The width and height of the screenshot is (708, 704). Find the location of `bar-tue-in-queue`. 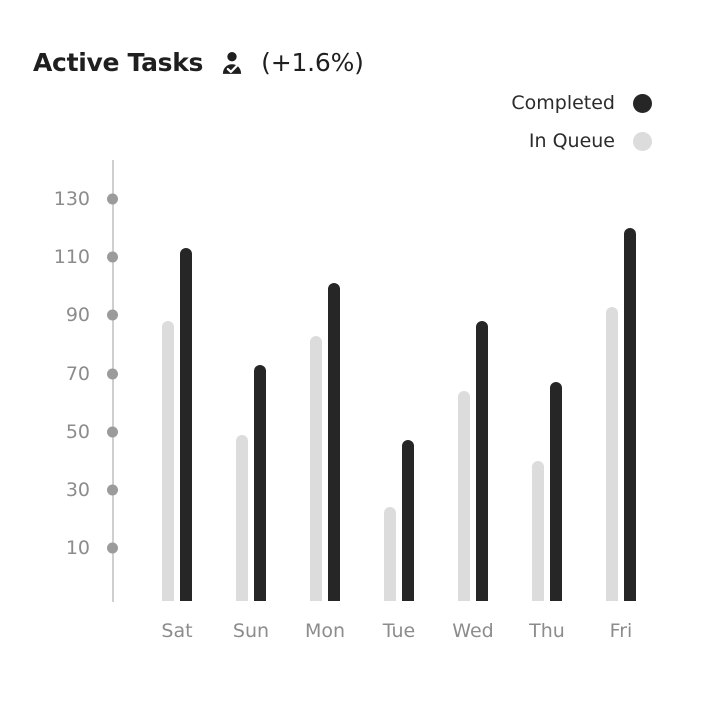

bar-tue-in-queue is located at coordinates (390, 554).